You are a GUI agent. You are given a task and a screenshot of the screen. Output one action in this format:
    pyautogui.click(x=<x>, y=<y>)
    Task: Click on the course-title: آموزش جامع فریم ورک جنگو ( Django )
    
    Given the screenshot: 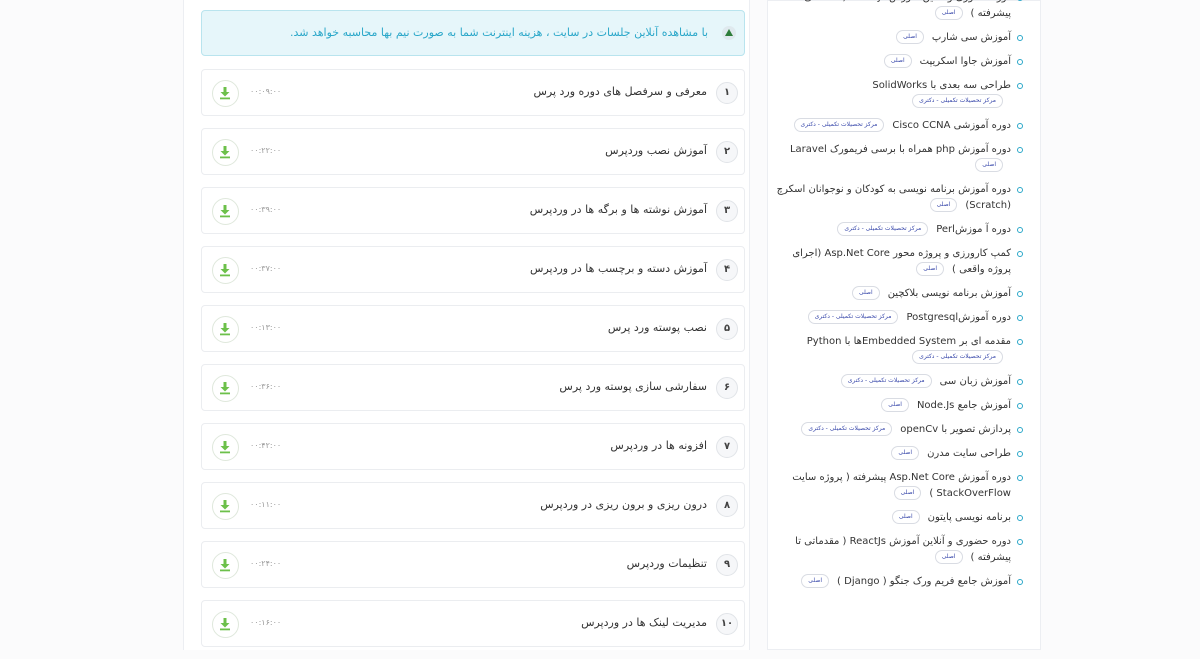 What is the action you would take?
    pyautogui.click(x=924, y=581)
    